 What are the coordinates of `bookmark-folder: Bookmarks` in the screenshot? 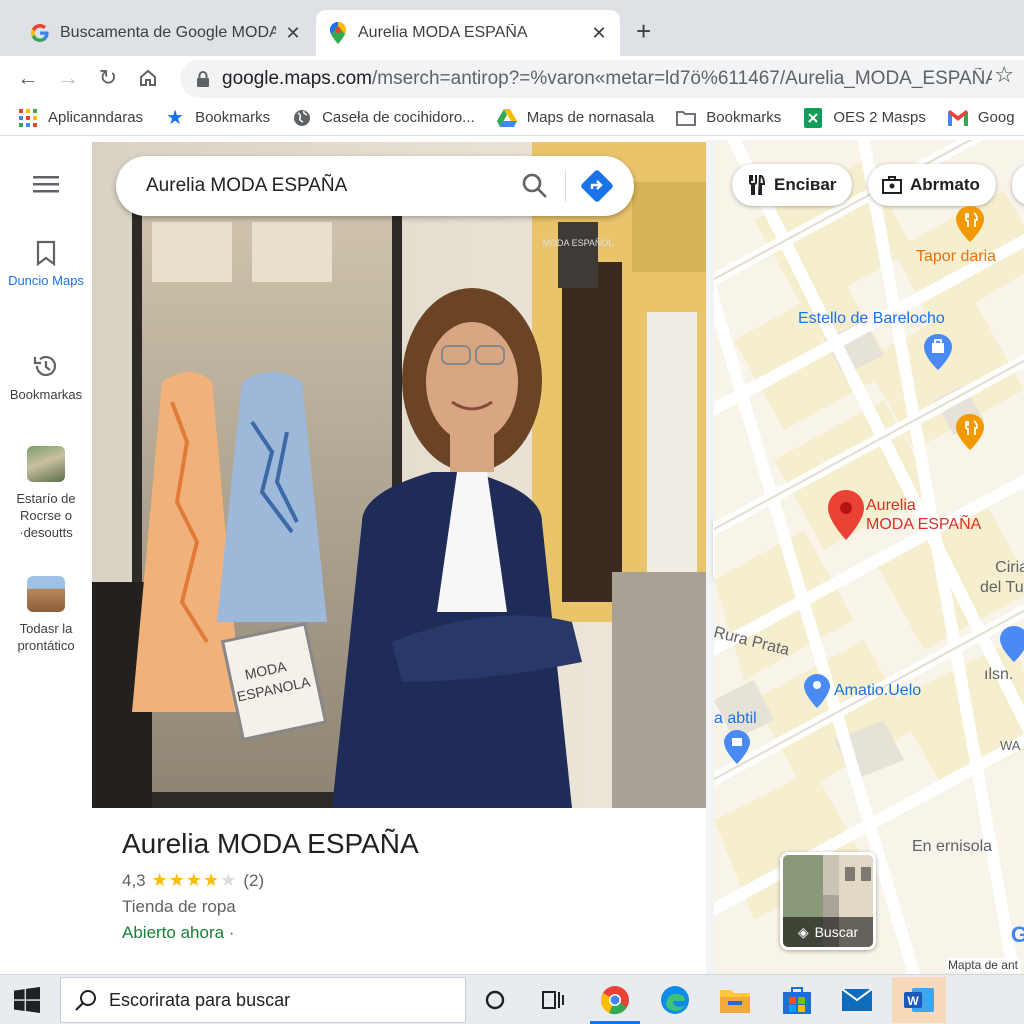 It's located at (728, 118).